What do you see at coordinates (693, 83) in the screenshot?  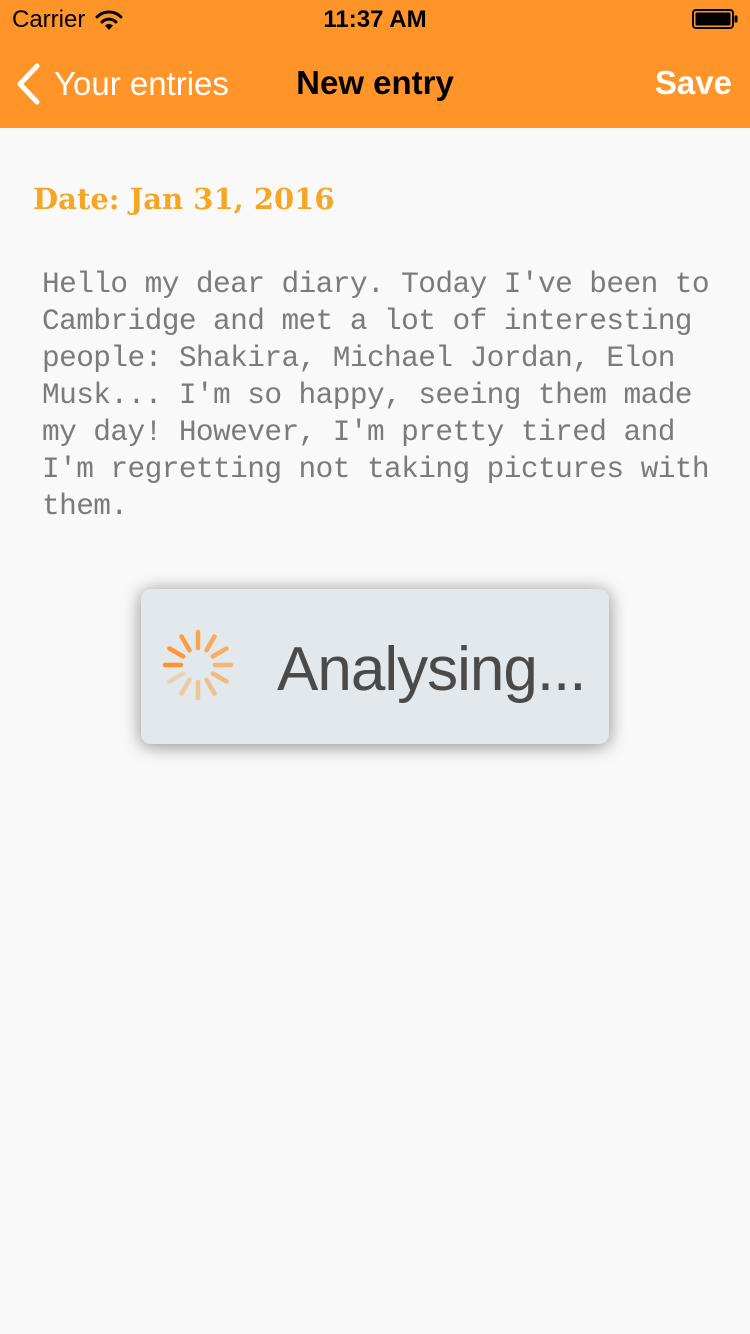 I see `save-button: Save` at bounding box center [693, 83].